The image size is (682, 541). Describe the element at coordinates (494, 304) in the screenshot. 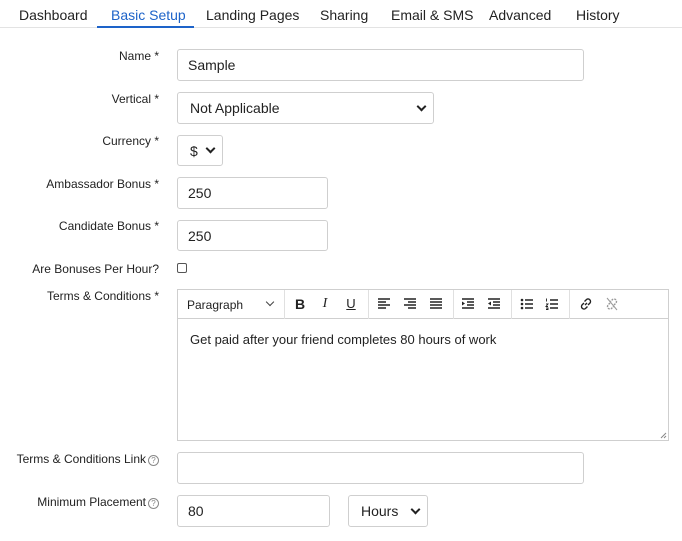

I see `outdent-icon` at that location.